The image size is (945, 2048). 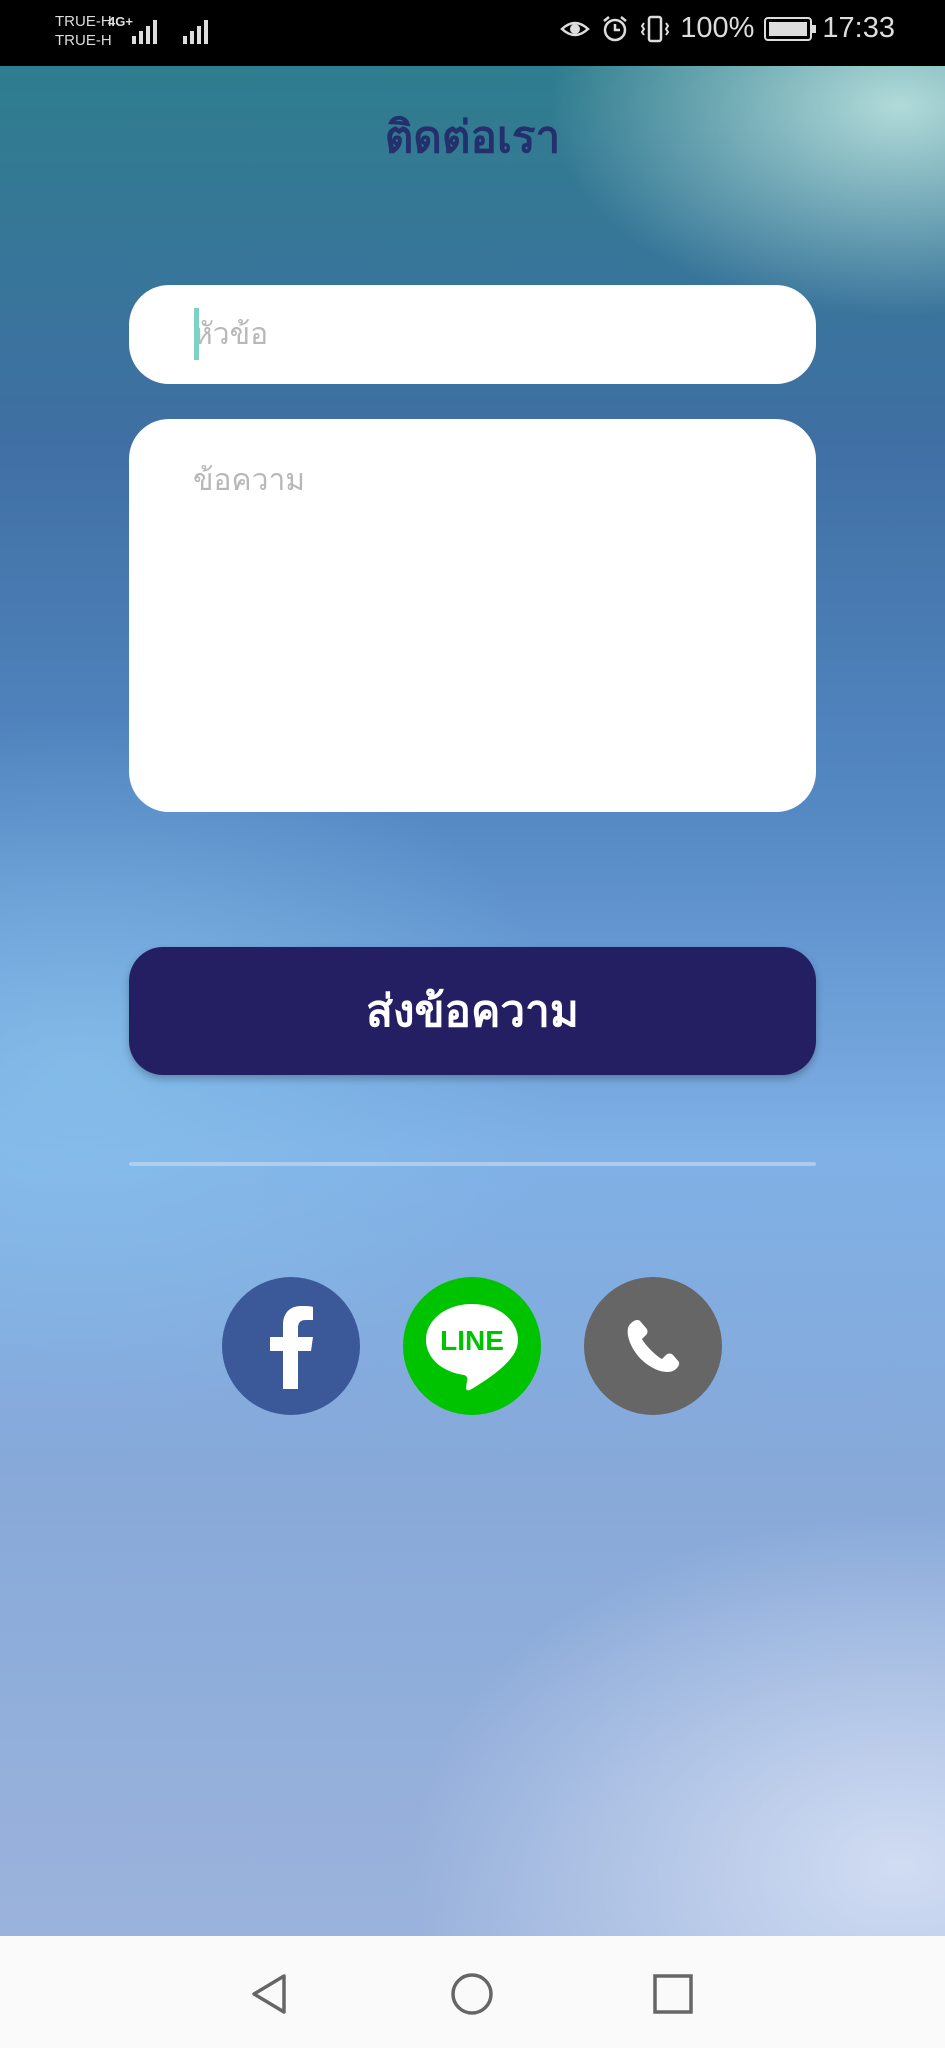 What do you see at coordinates (196, 334) in the screenshot?
I see `text-cursor` at bounding box center [196, 334].